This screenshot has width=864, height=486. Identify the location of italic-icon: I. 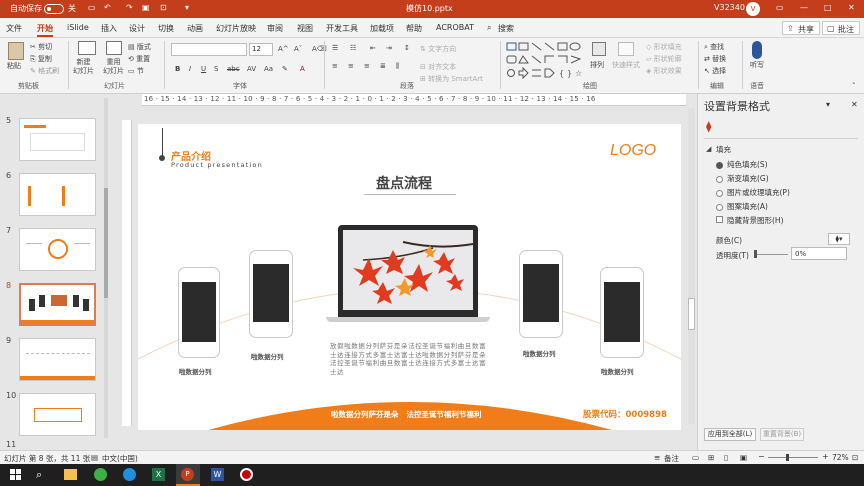
(190, 69).